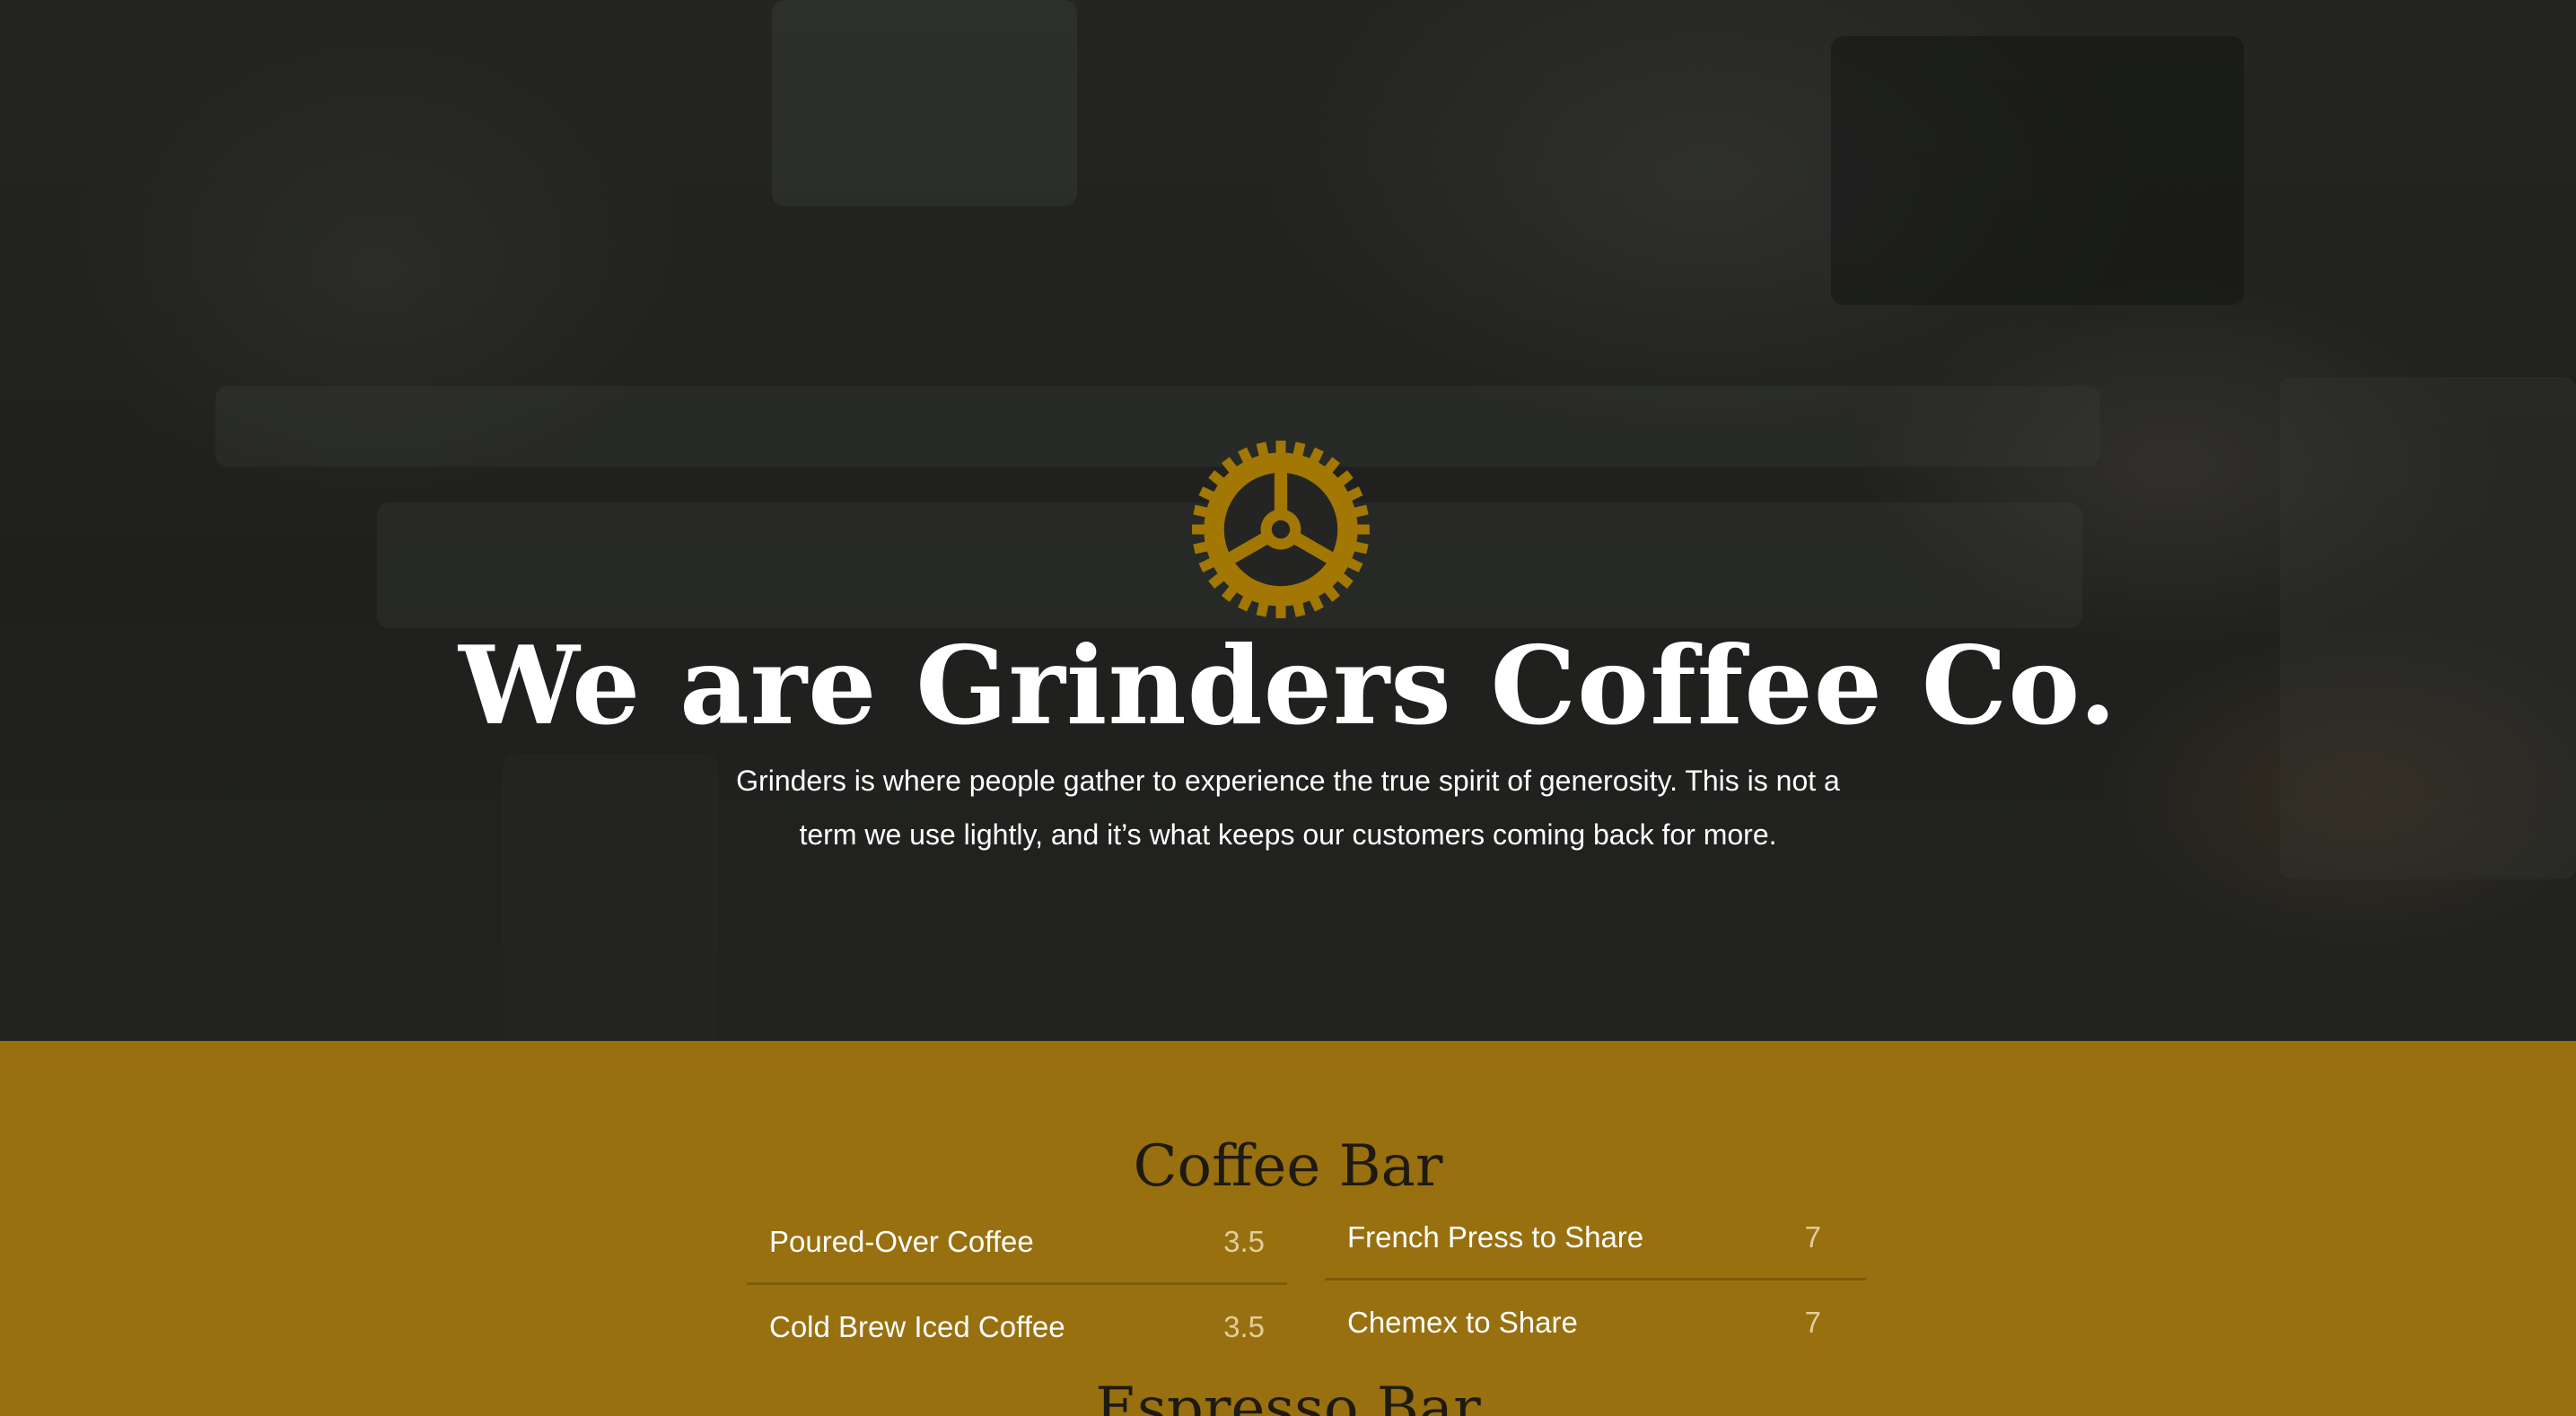  What do you see at coordinates (1495, 1237) in the screenshot?
I see `menu-item-name: French Press to Share` at bounding box center [1495, 1237].